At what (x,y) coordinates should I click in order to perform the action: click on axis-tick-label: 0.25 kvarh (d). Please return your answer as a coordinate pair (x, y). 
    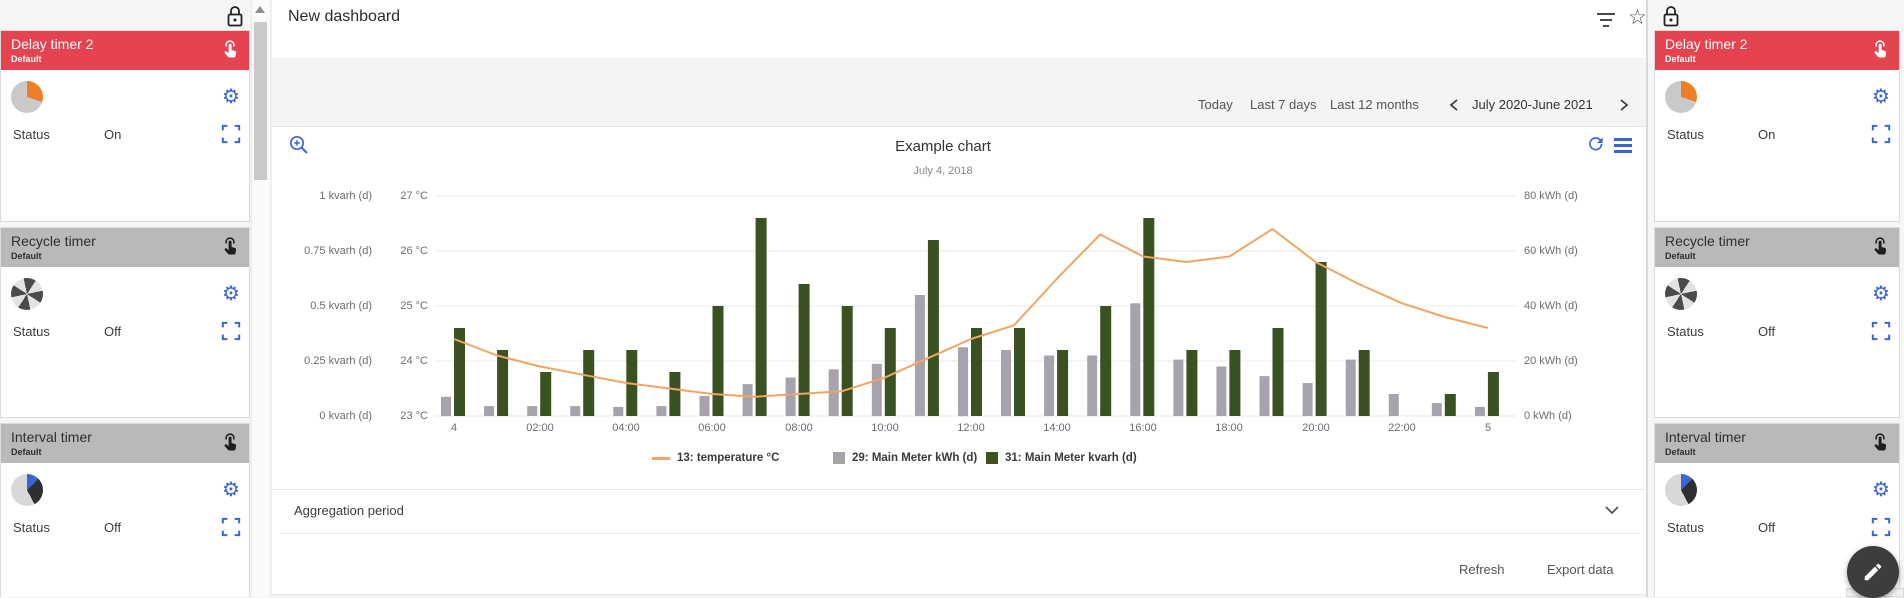
    Looking at the image, I should click on (338, 361).